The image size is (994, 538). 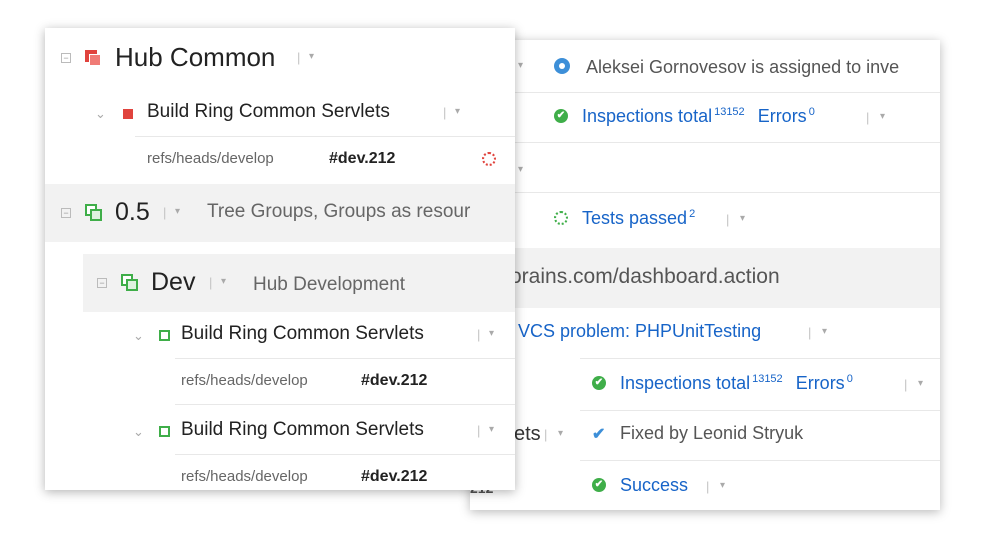 I want to click on vcs-problem-row: VCS problem: PHPUnitTesting | ▾, so click(x=705, y=333).